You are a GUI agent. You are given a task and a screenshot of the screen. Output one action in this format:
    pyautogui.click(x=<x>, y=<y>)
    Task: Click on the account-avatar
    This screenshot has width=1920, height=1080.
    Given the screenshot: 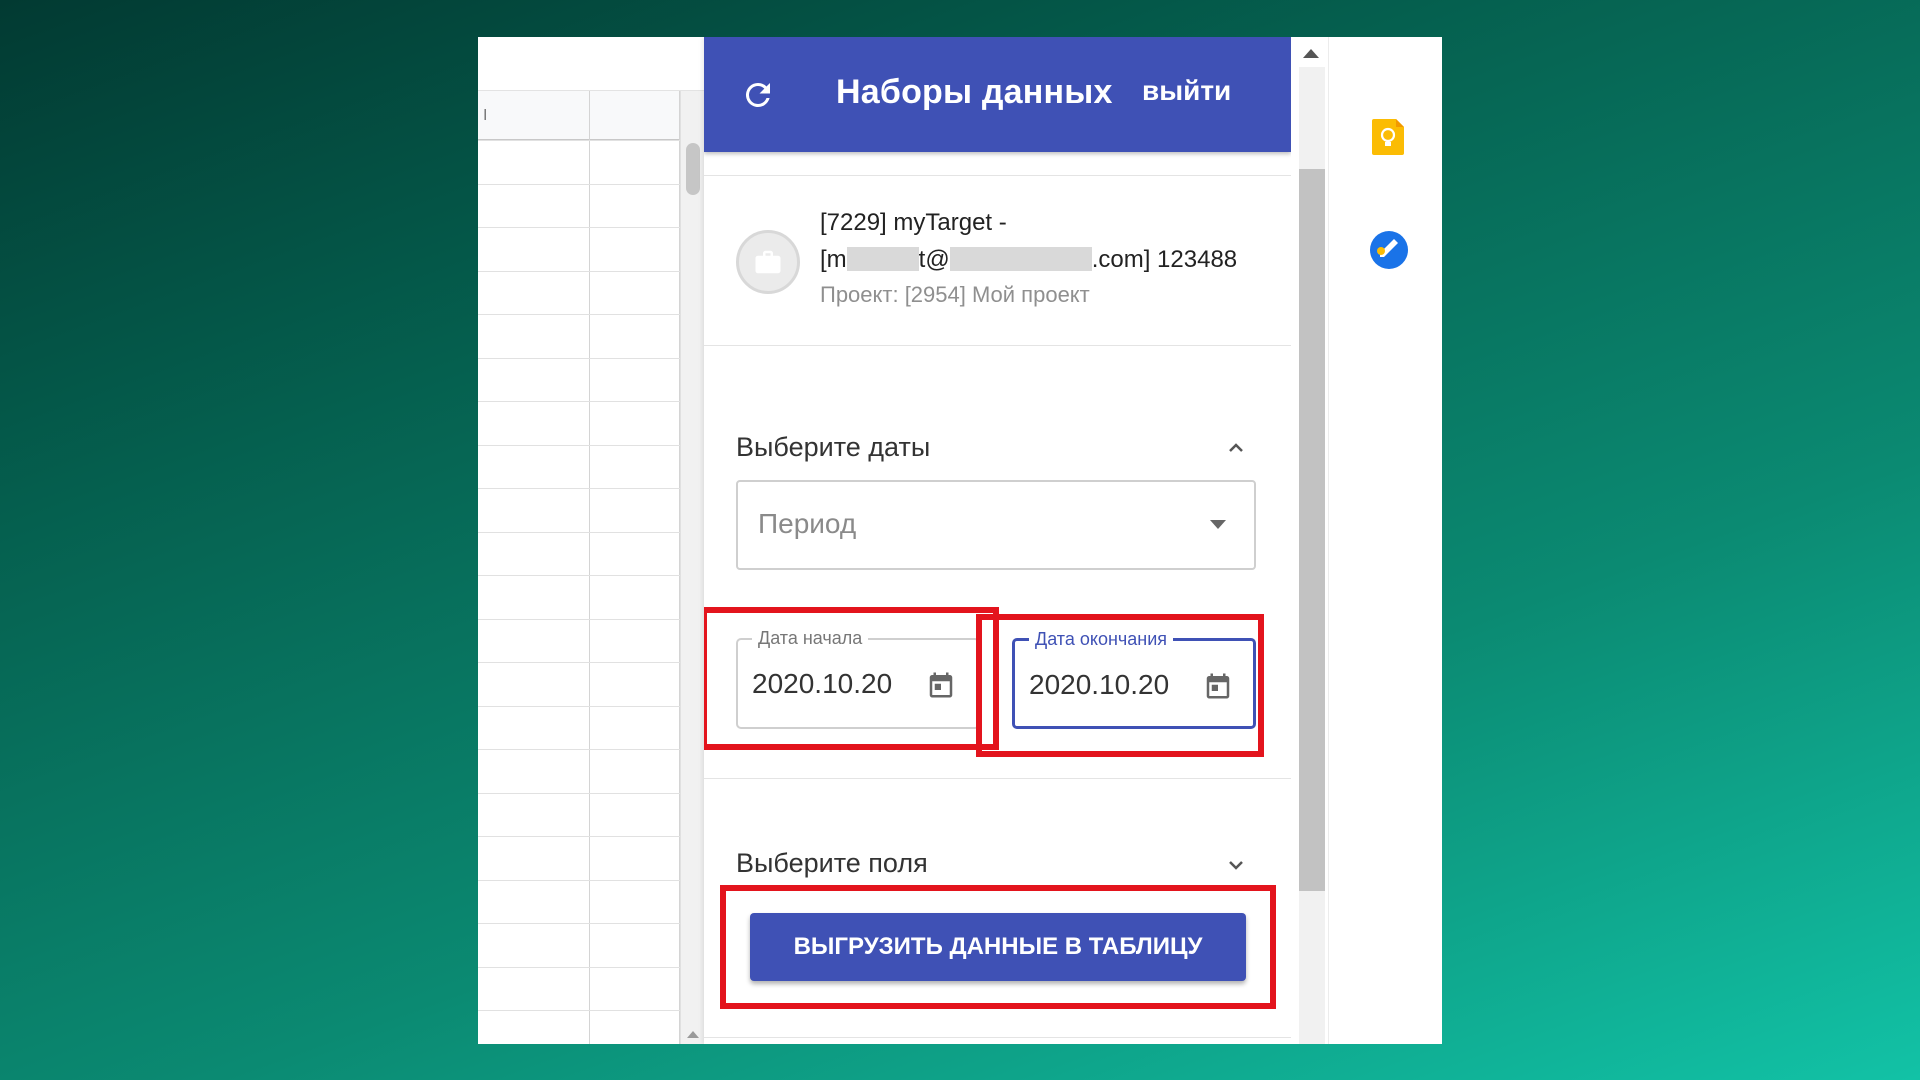 What is the action you would take?
    pyautogui.click(x=768, y=262)
    